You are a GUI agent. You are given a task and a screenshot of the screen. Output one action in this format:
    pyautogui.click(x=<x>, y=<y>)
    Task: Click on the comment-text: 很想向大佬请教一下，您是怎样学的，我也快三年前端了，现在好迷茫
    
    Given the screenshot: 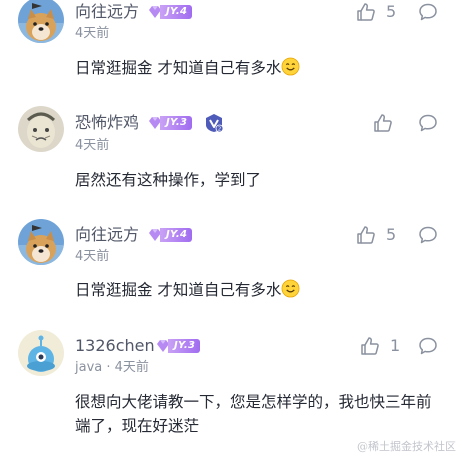 What is the action you would take?
    pyautogui.click(x=260, y=414)
    